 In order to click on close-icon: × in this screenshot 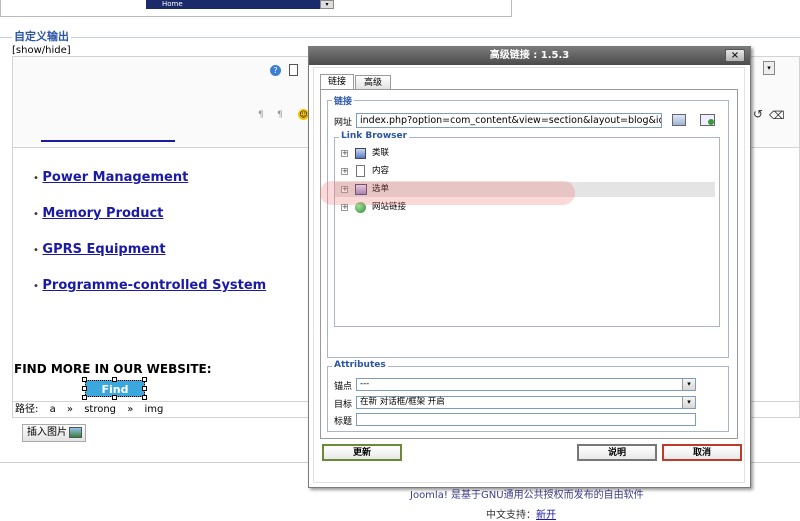, I will do `click(735, 55)`.